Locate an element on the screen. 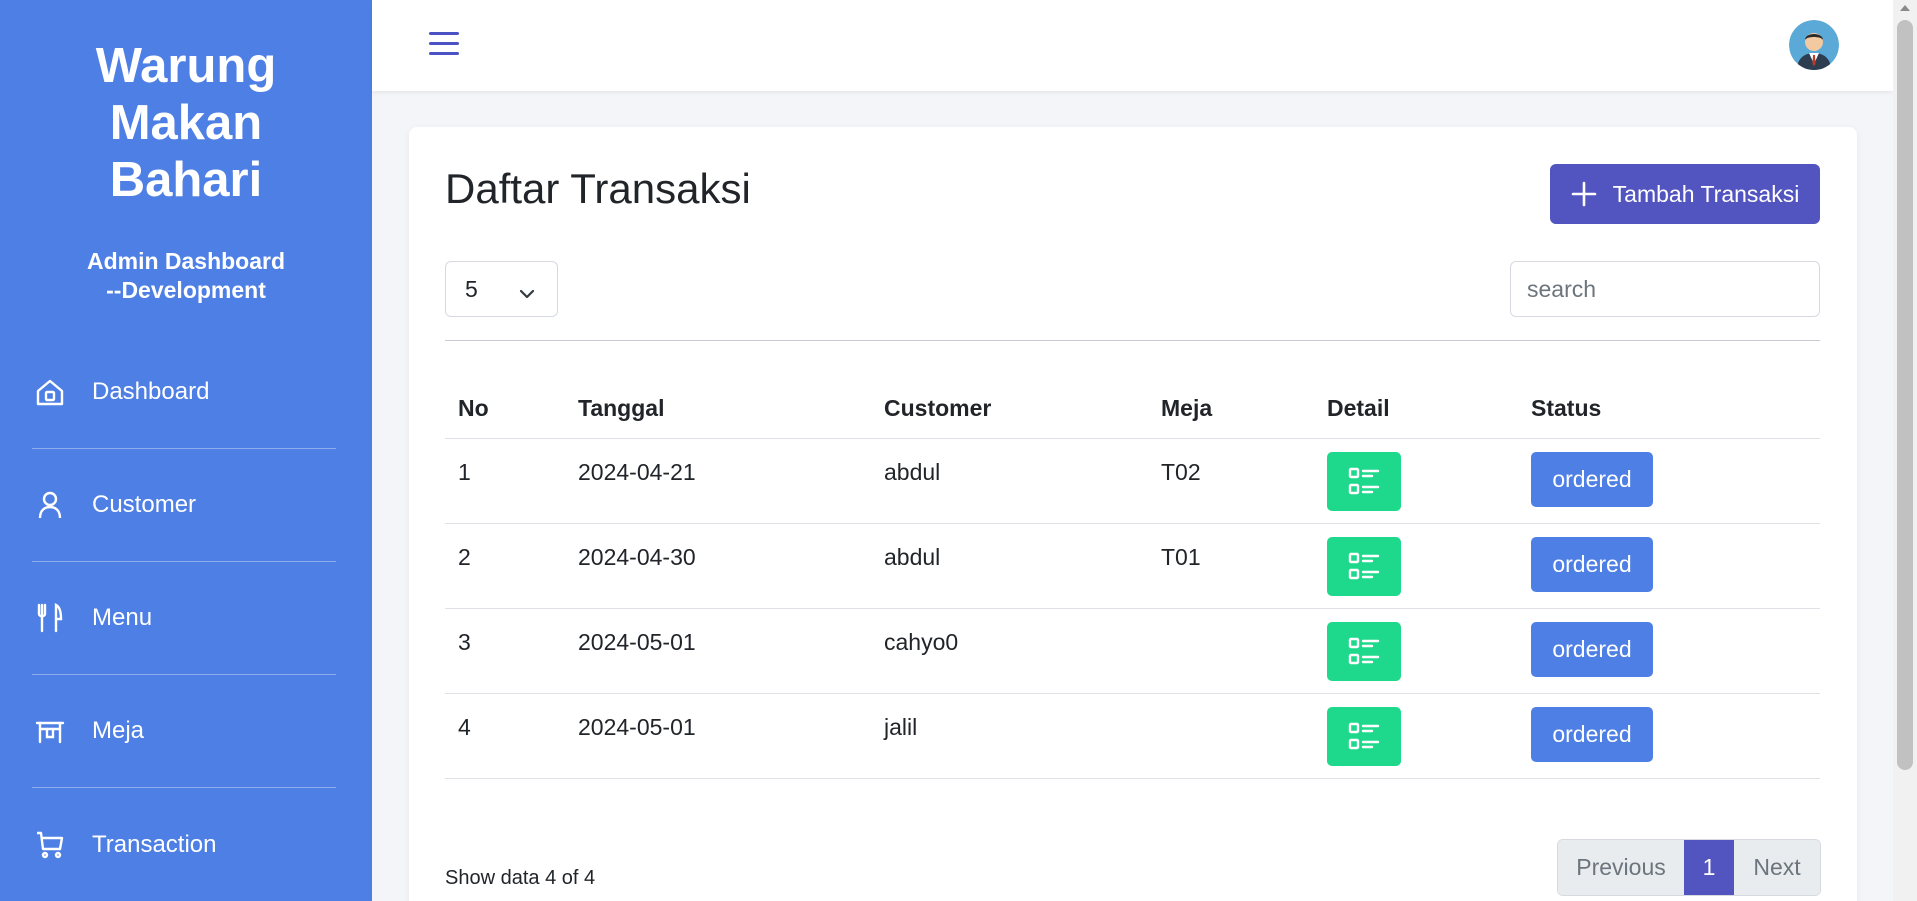 Image resolution: width=1917 pixels, height=901 pixels. cell-customer: cahyo0 is located at coordinates (1009, 651).